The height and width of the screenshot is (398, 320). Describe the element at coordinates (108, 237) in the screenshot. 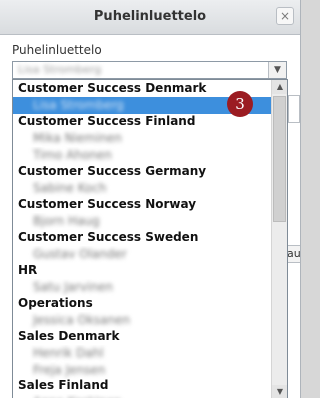

I see `group-label: Customer Success Sweden` at that location.